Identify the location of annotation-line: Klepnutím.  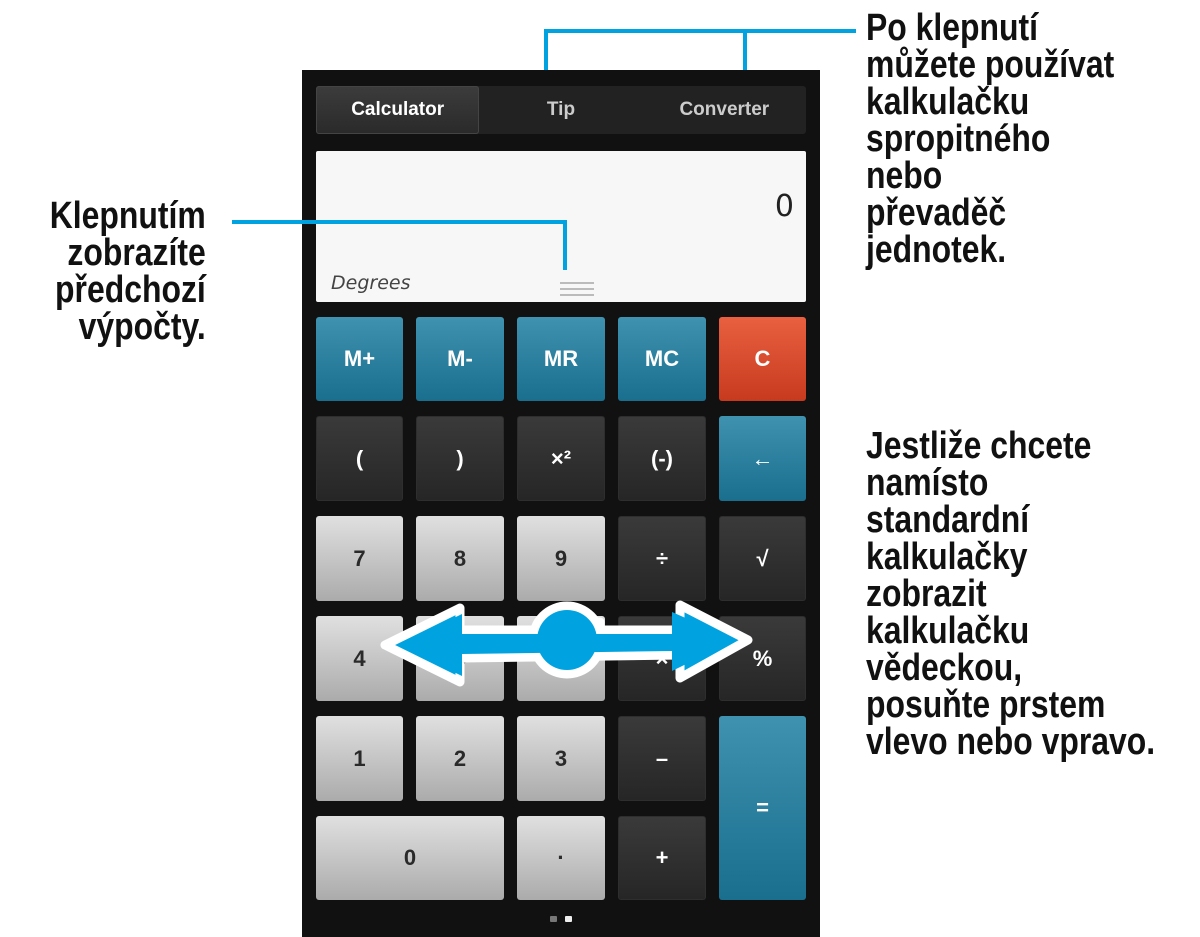
(127, 216).